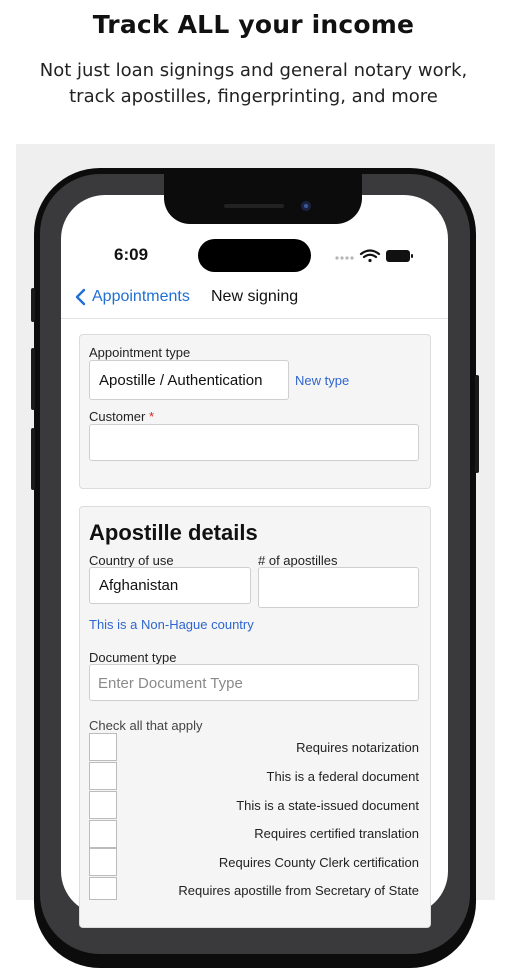 This screenshot has height=968, width=507. I want to click on apostille-count-label: # of apostilles, so click(298, 560).